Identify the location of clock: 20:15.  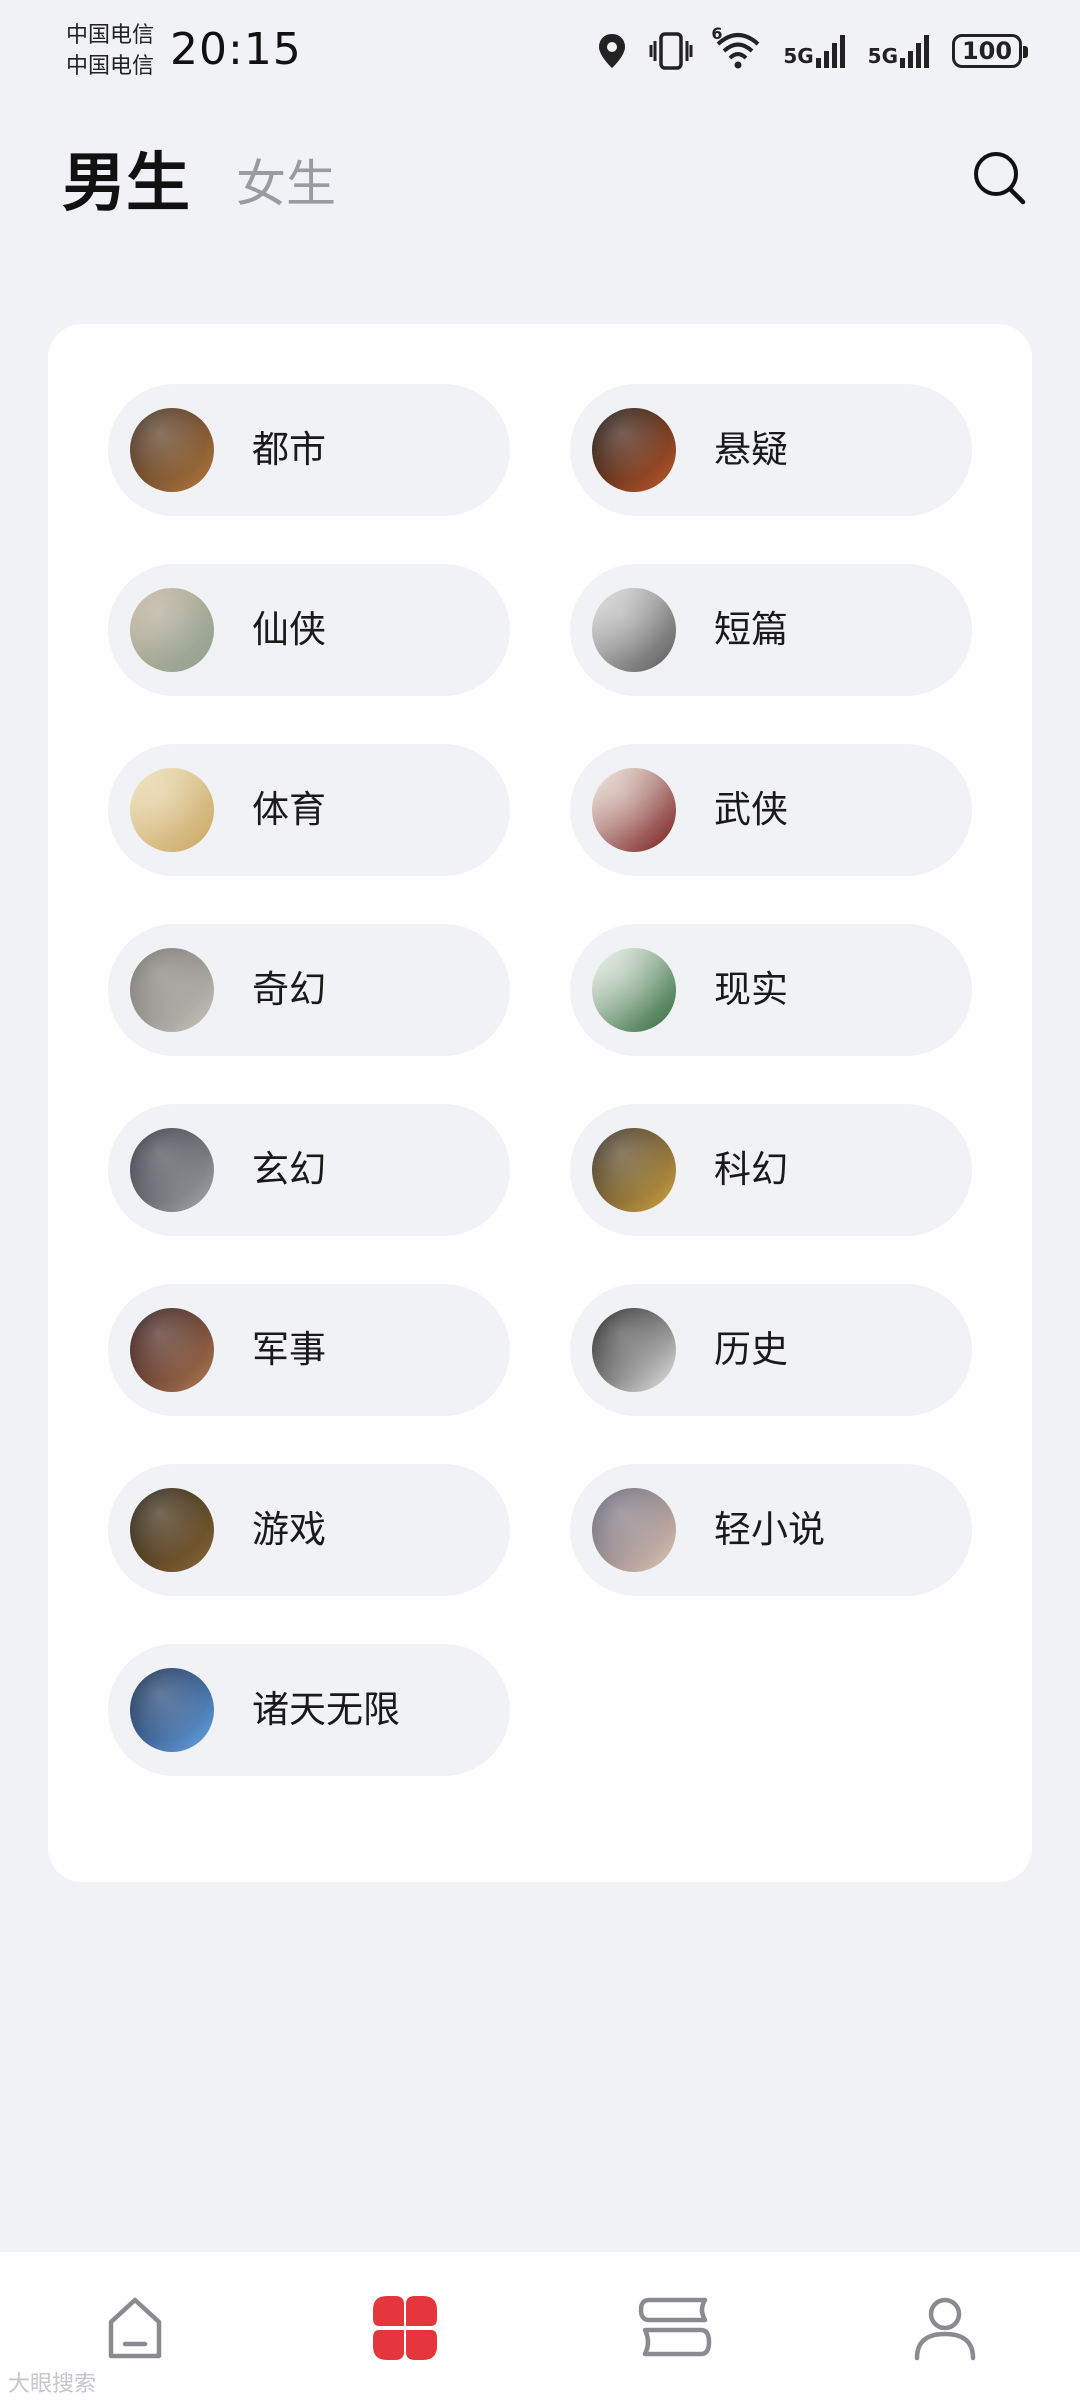
(236, 49).